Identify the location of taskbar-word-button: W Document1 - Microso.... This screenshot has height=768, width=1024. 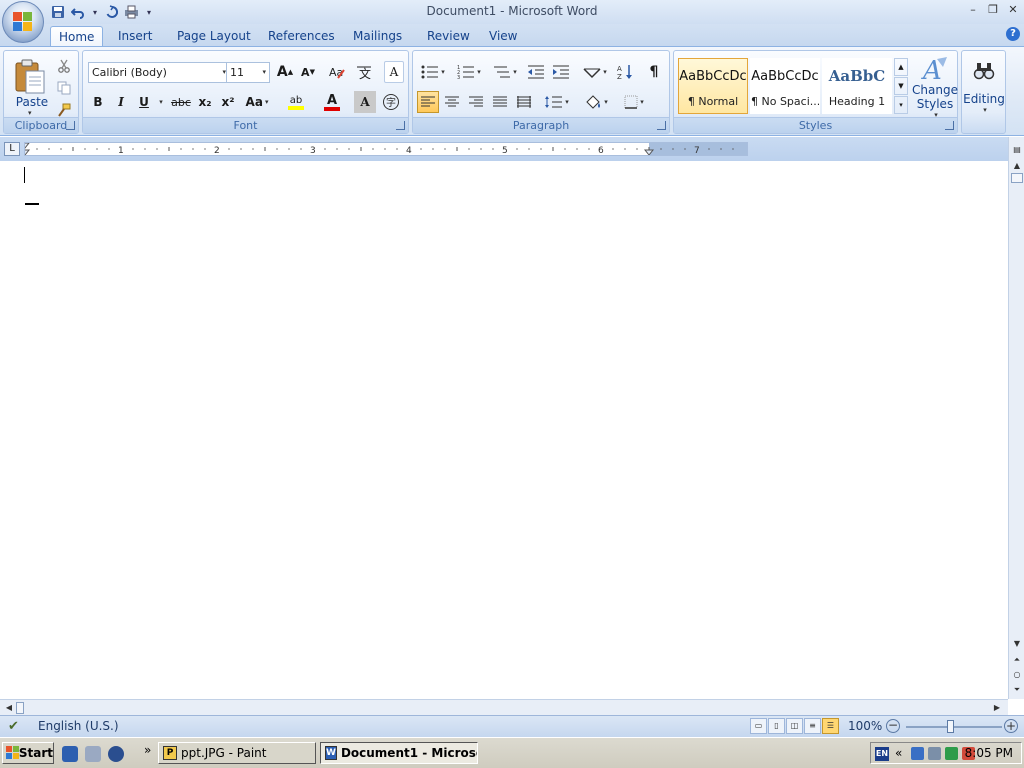
(399, 753).